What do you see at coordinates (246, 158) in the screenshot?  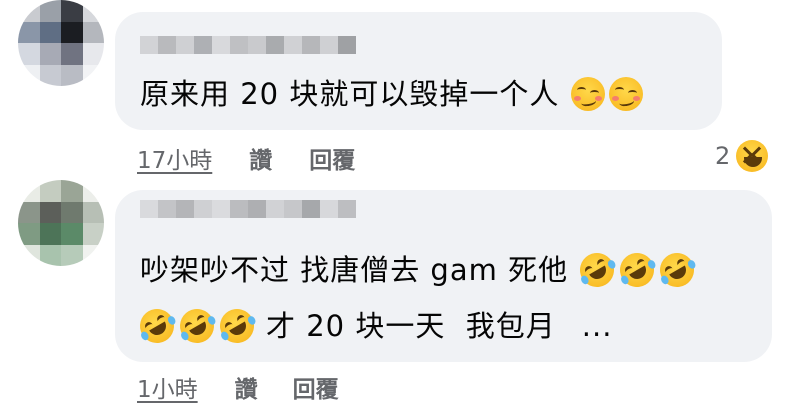 I see `comment-actions: 17小時 讚 回覆` at bounding box center [246, 158].